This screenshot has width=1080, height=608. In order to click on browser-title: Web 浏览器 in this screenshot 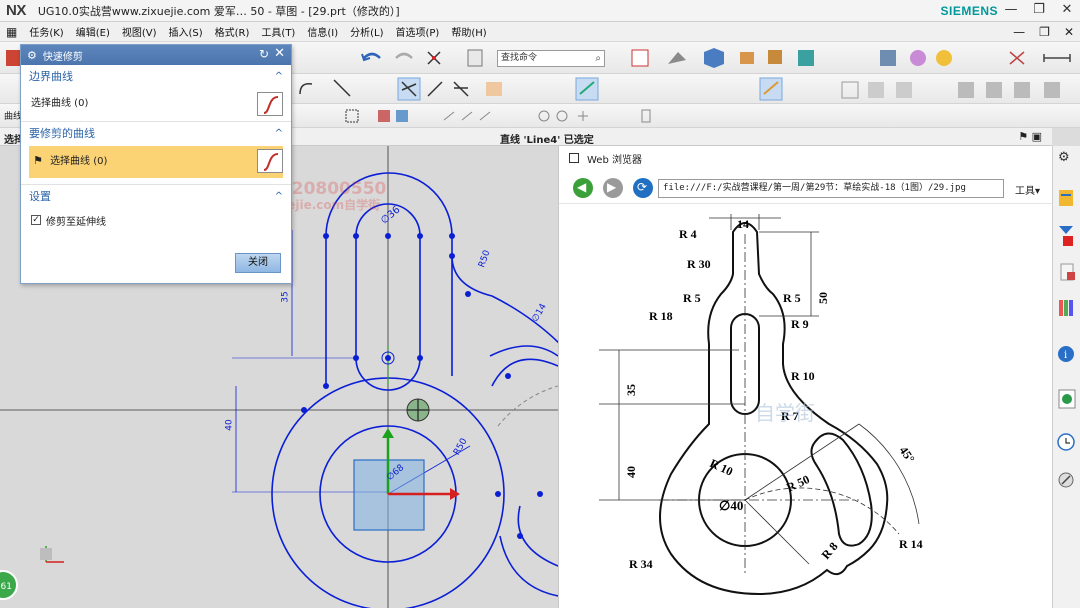, I will do `click(614, 160)`.